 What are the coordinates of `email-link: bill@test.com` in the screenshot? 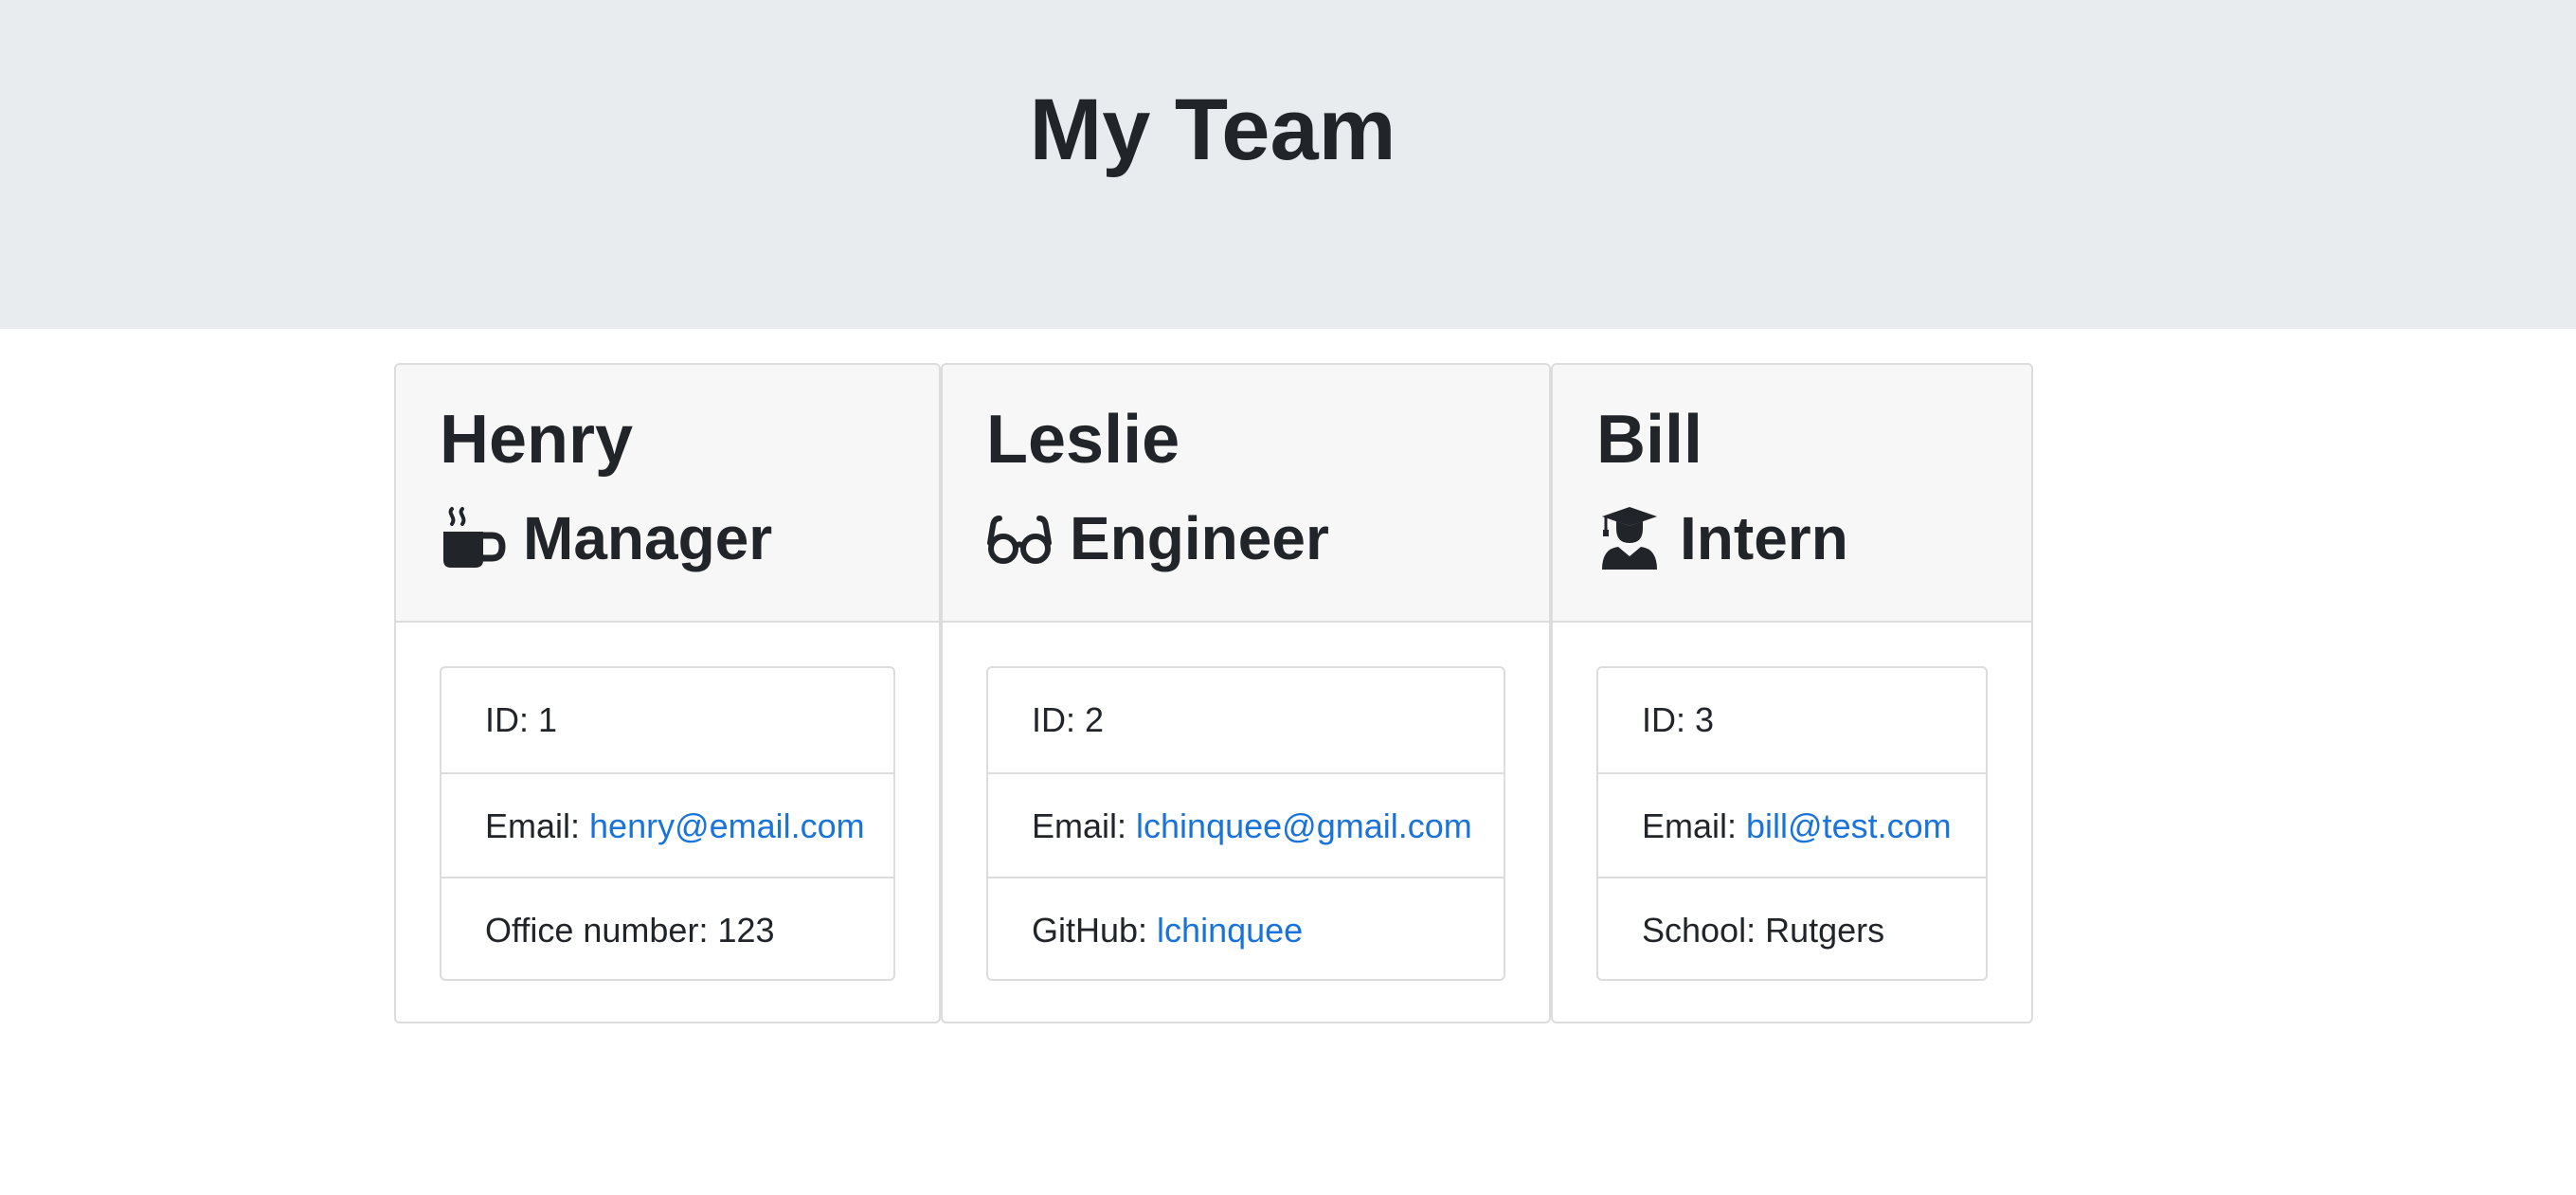 It's located at (1849, 825).